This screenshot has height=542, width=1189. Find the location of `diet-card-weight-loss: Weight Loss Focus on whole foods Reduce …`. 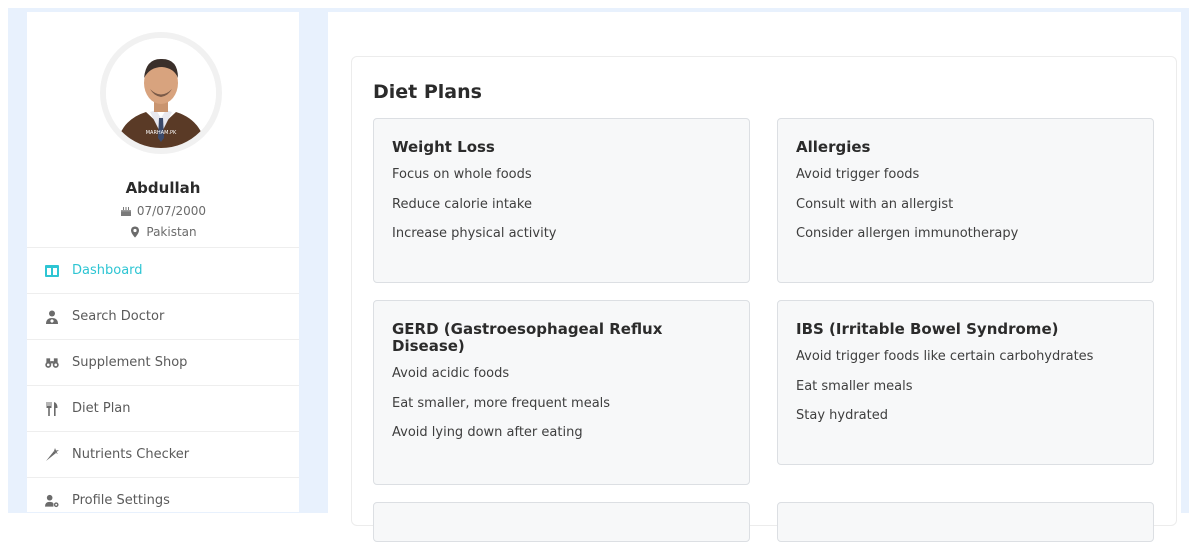

diet-card-weight-loss: Weight Loss Focus on whole foods Reduce … is located at coordinates (561, 200).